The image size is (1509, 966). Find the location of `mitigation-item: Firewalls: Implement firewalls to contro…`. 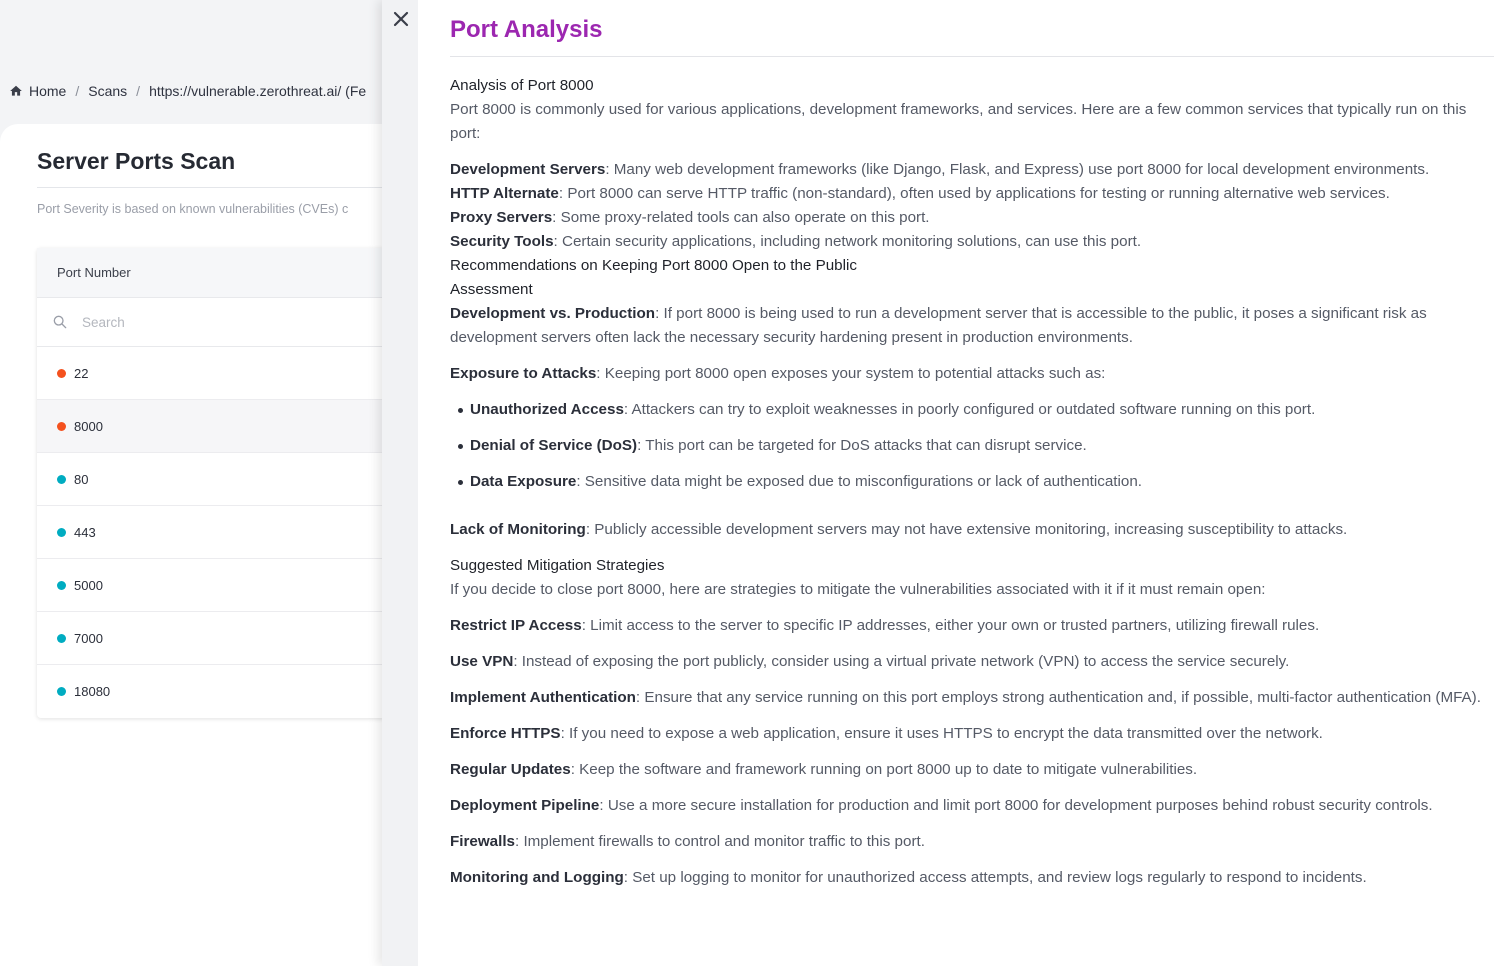

mitigation-item: Firewalls: Implement firewalls to contro… is located at coordinates (972, 842).